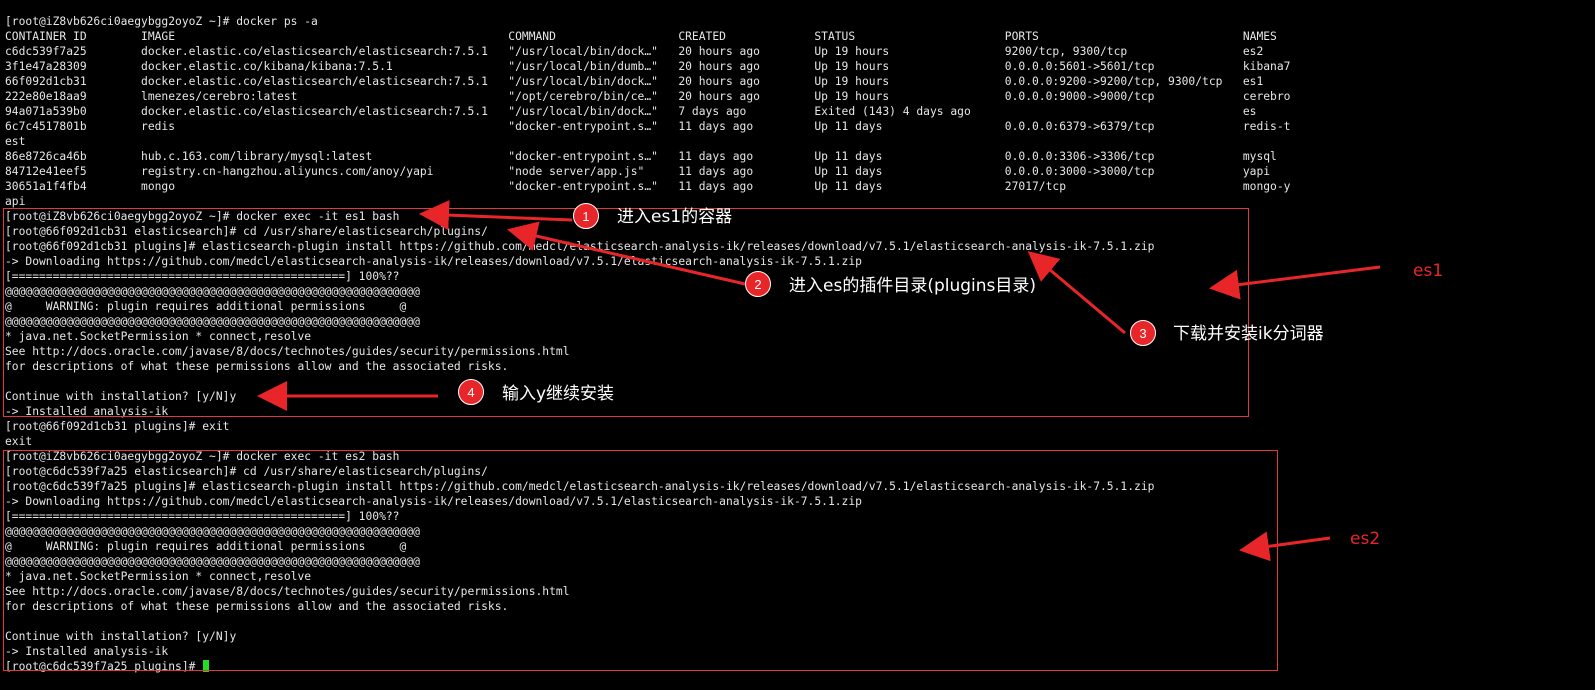 This screenshot has height=690, width=1595. What do you see at coordinates (626, 253) in the screenshot?
I see `arrow-step2` at bounding box center [626, 253].